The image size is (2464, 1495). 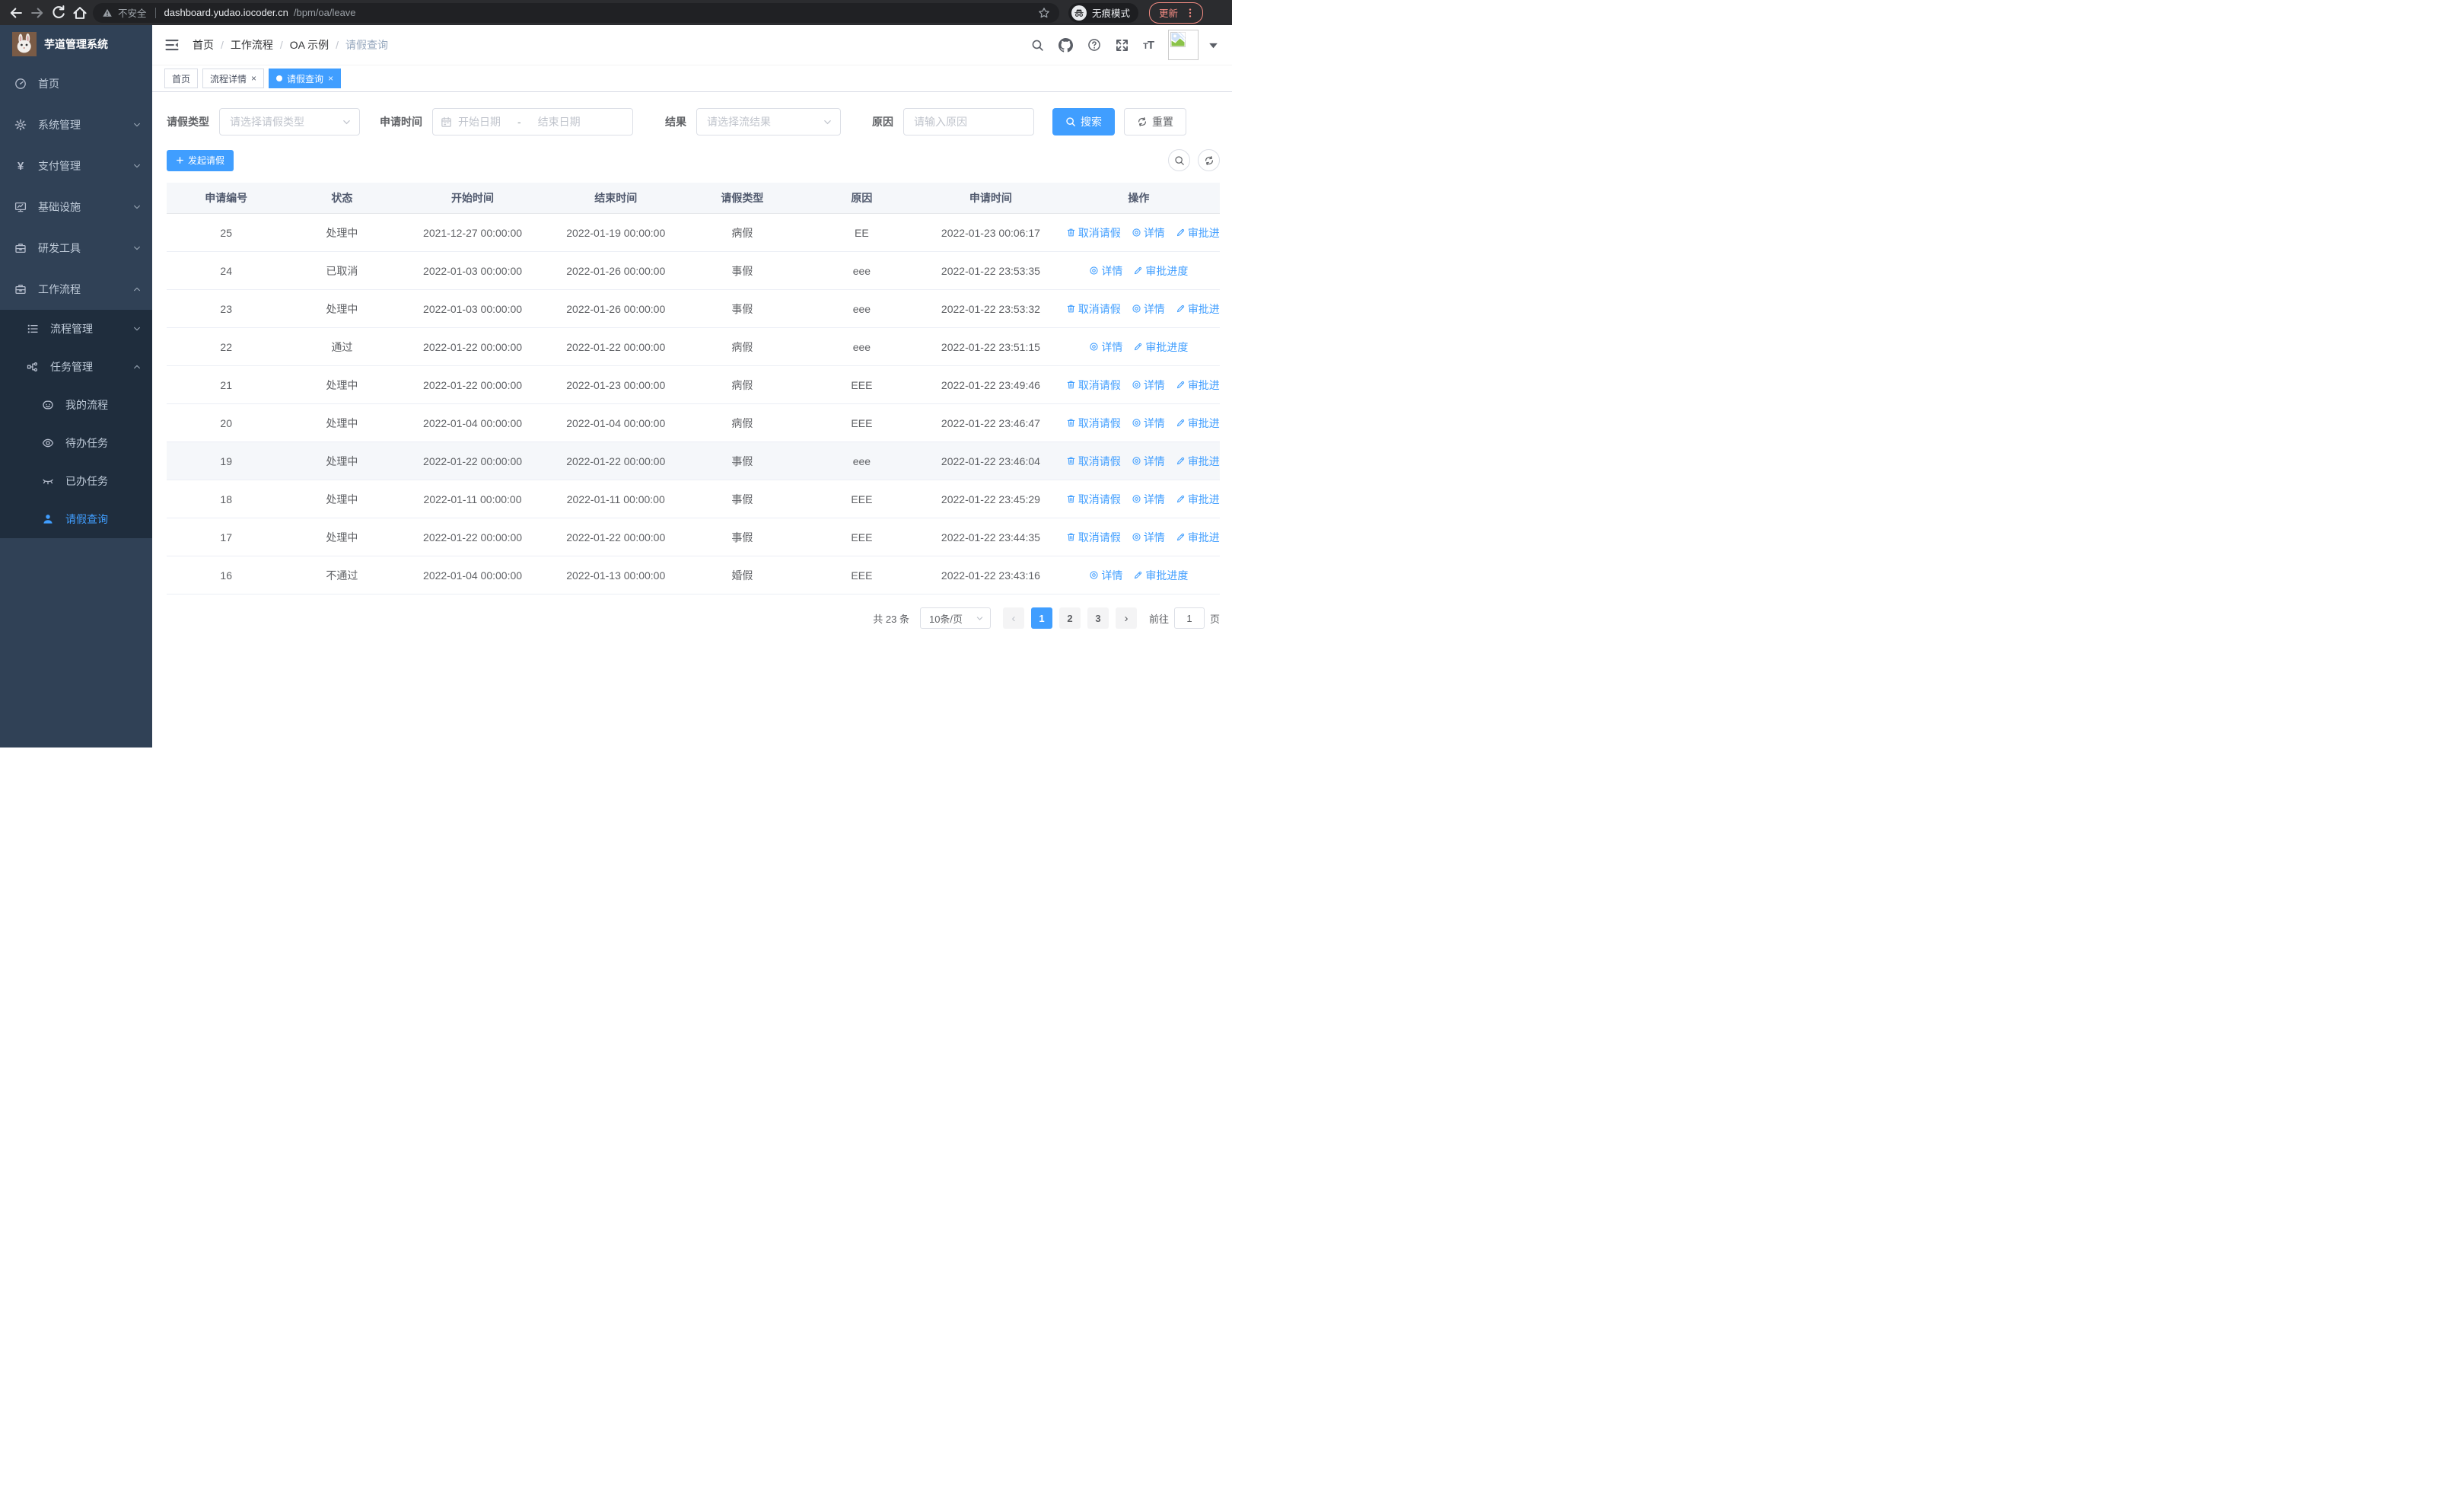 What do you see at coordinates (76, 519) in the screenshot?
I see `sidebar-subitem-5: 请假查询` at bounding box center [76, 519].